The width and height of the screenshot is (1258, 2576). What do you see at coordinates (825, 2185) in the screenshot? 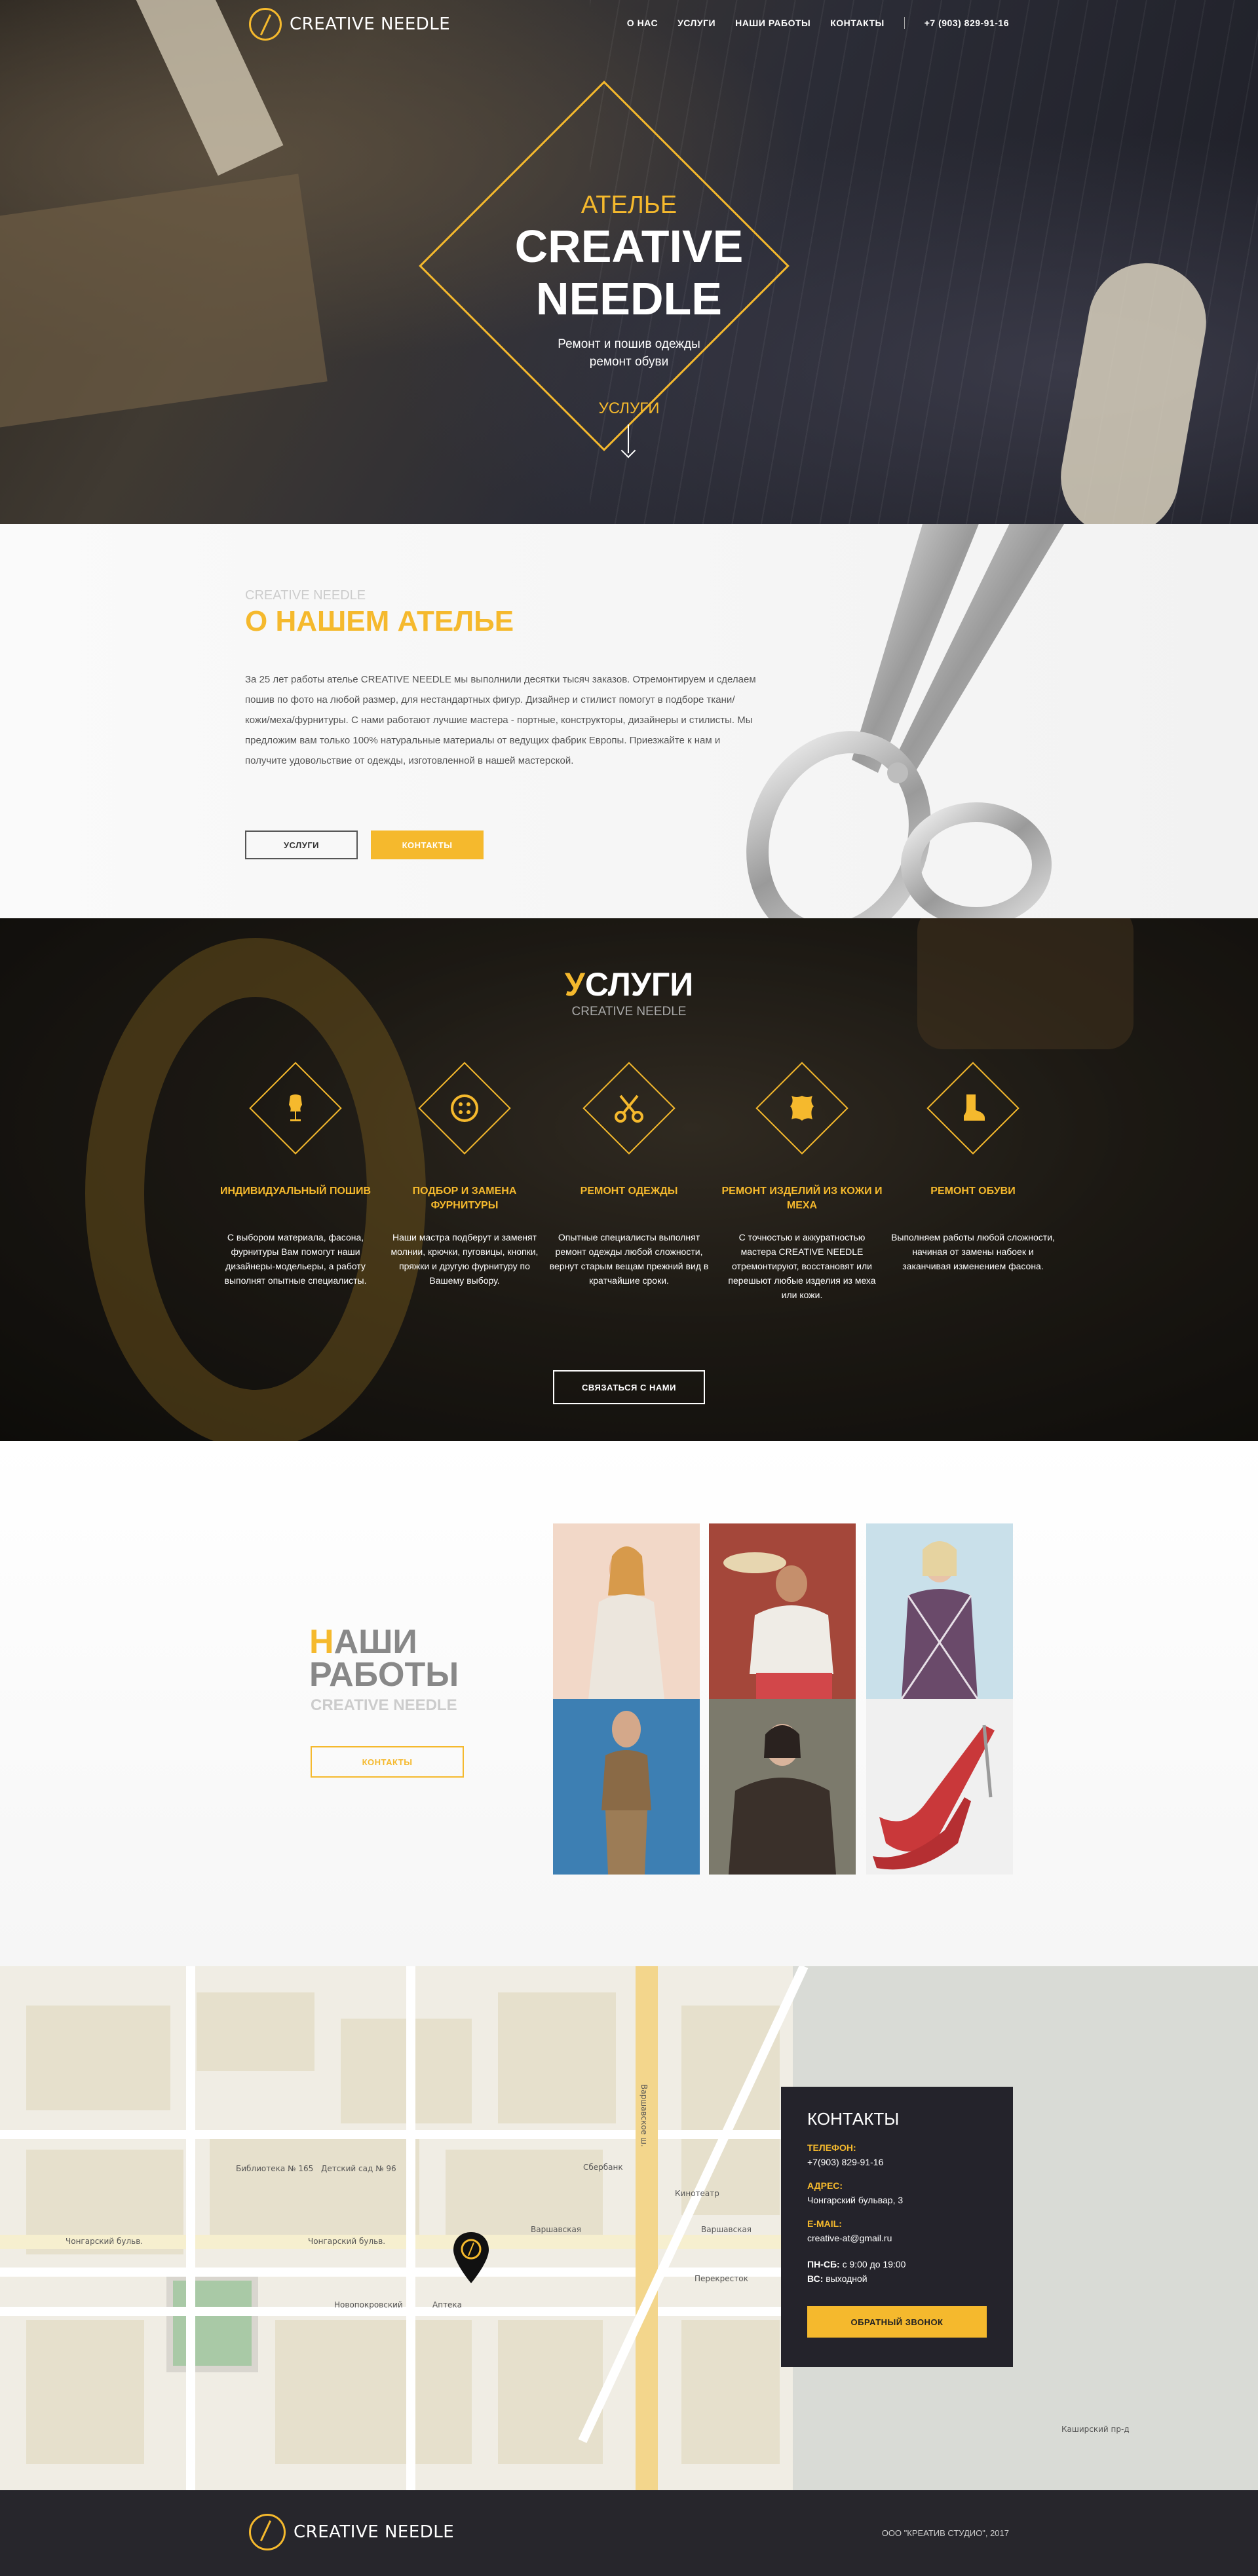
I see `contacts-address-label: АДРЕС:` at bounding box center [825, 2185].